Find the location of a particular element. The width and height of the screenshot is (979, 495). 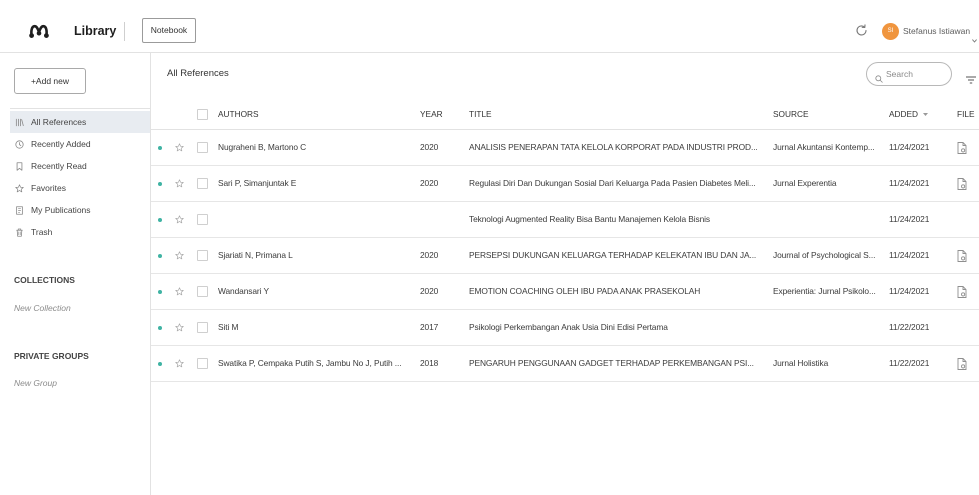

bookmark-icon is located at coordinates (19, 166).